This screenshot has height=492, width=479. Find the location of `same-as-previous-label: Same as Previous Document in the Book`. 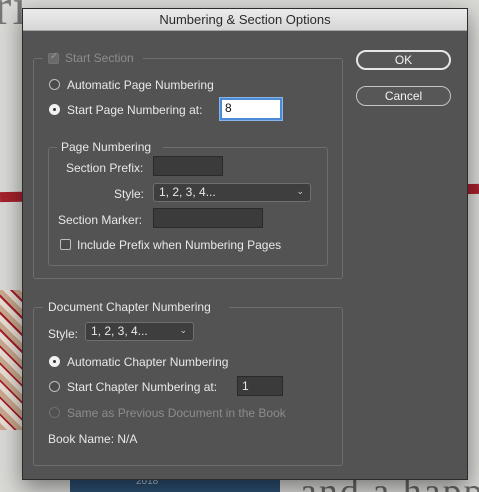

same-as-previous-label: Same as Previous Document in the Book is located at coordinates (176, 413).